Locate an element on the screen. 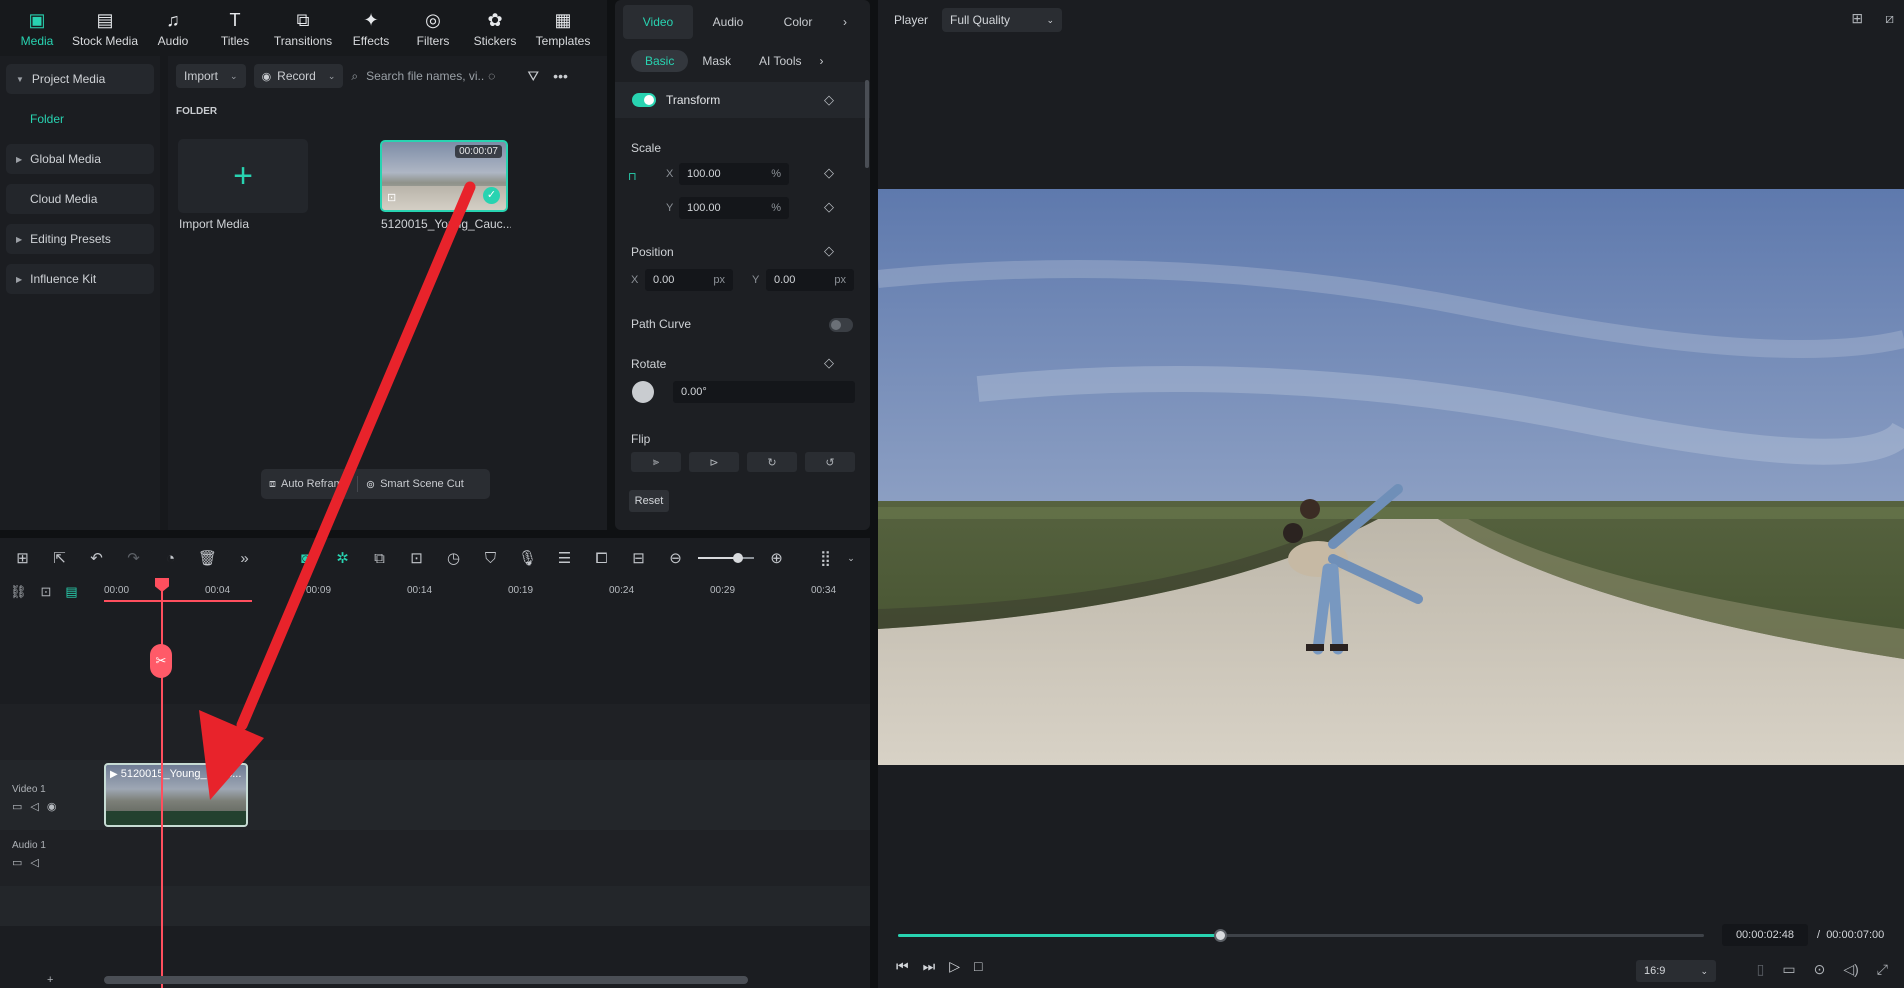 The width and height of the screenshot is (1904, 988). chevron-down-icon: ⌄ is located at coordinates (851, 558).